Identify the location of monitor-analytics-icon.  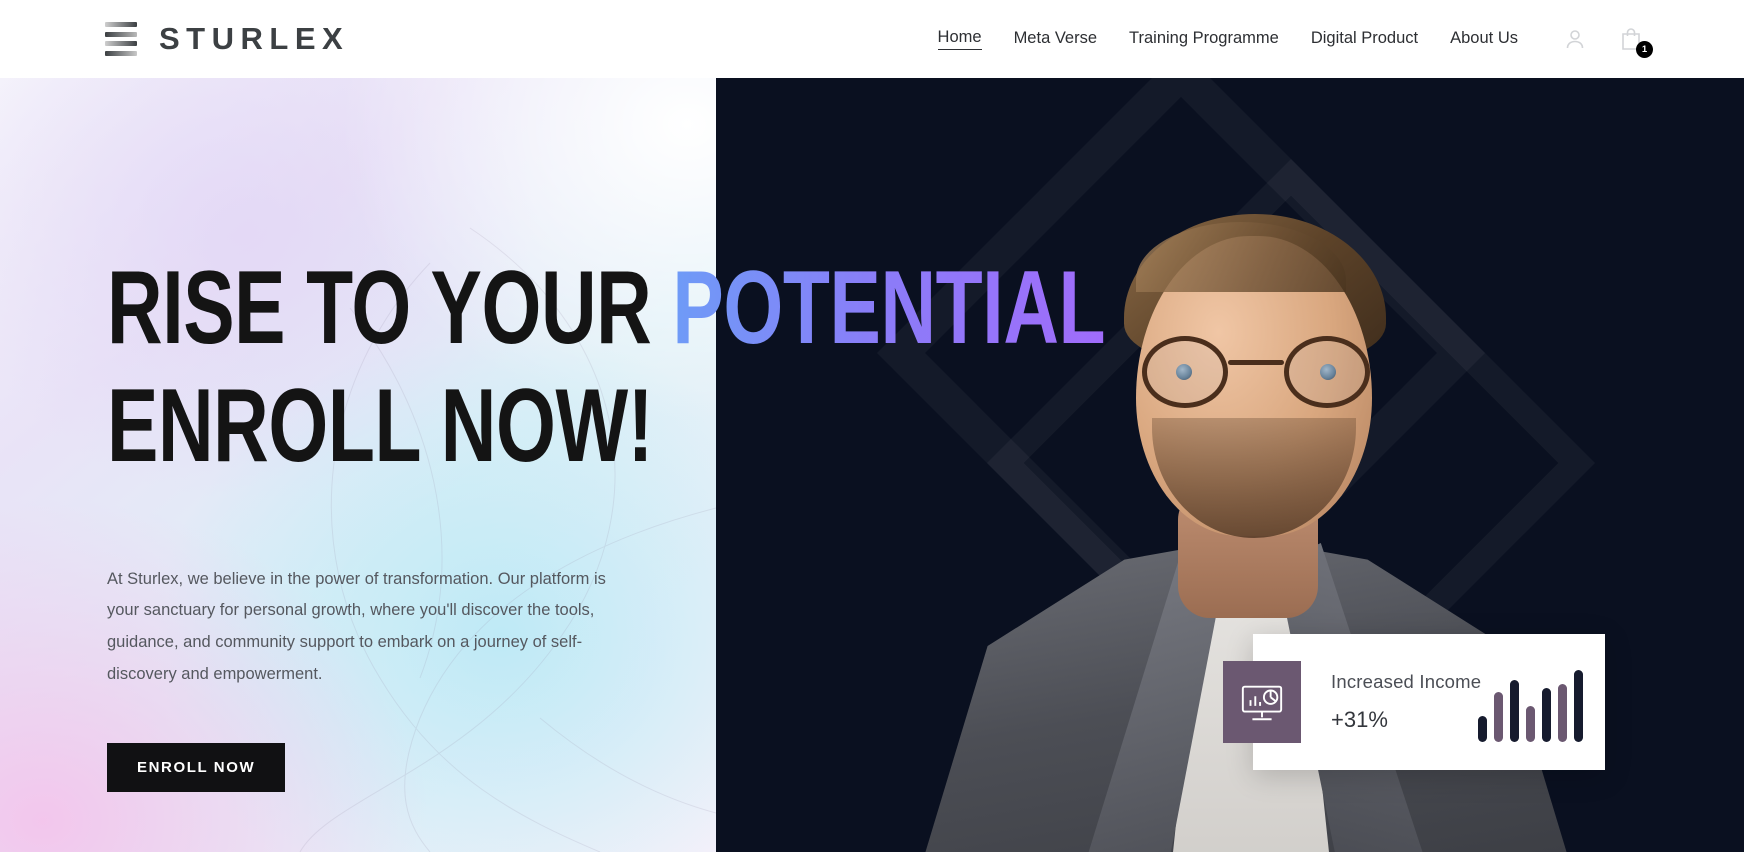
(1262, 702).